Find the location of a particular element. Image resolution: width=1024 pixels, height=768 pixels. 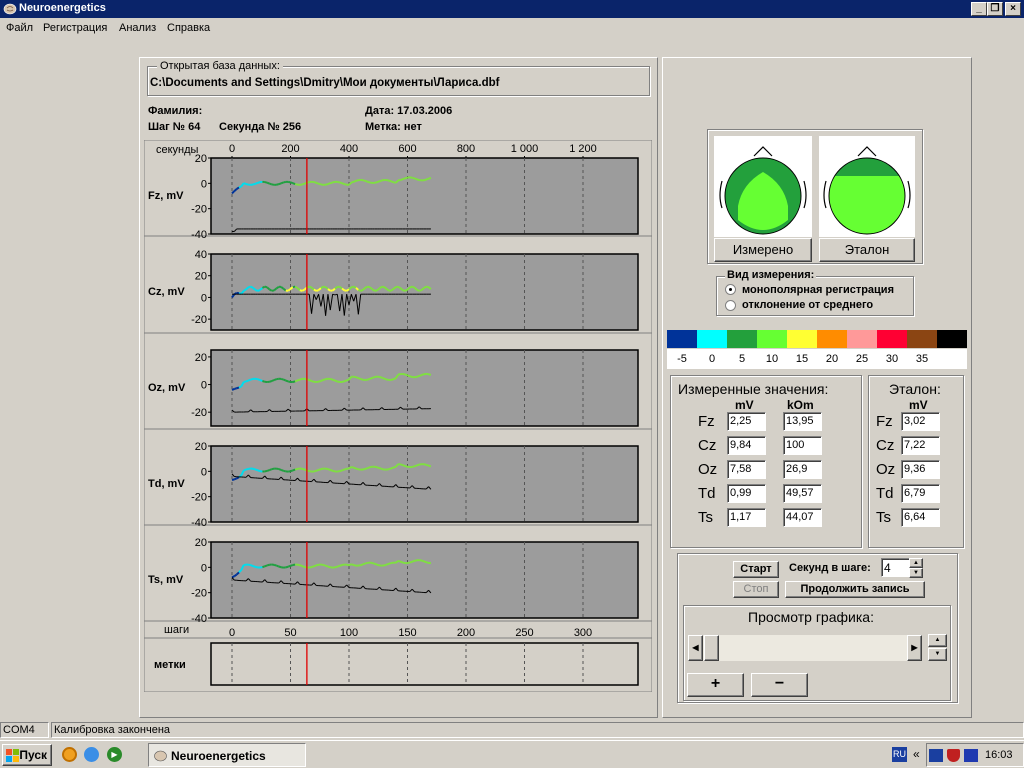

standard-mv-field: 6,79 is located at coordinates (920, 493).